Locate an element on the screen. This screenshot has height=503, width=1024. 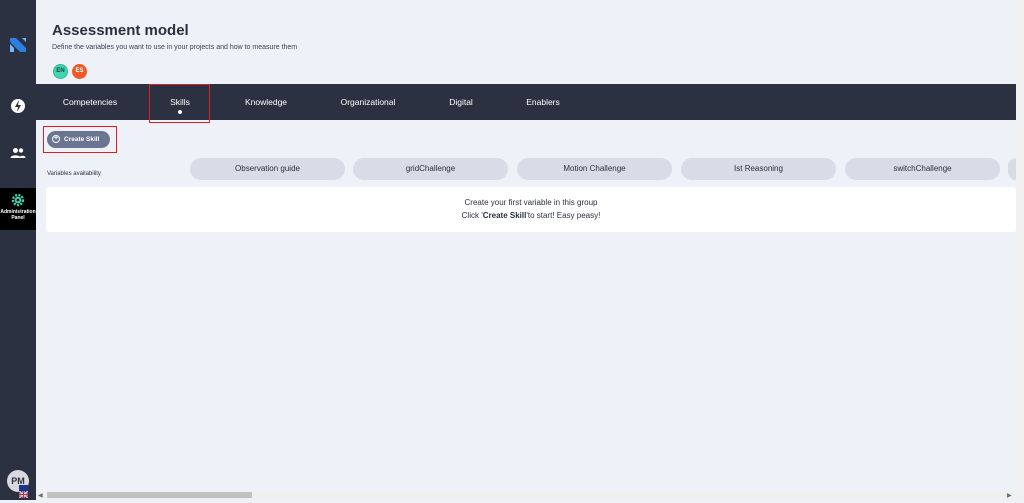
uk-flag-icon is located at coordinates (23, 492).